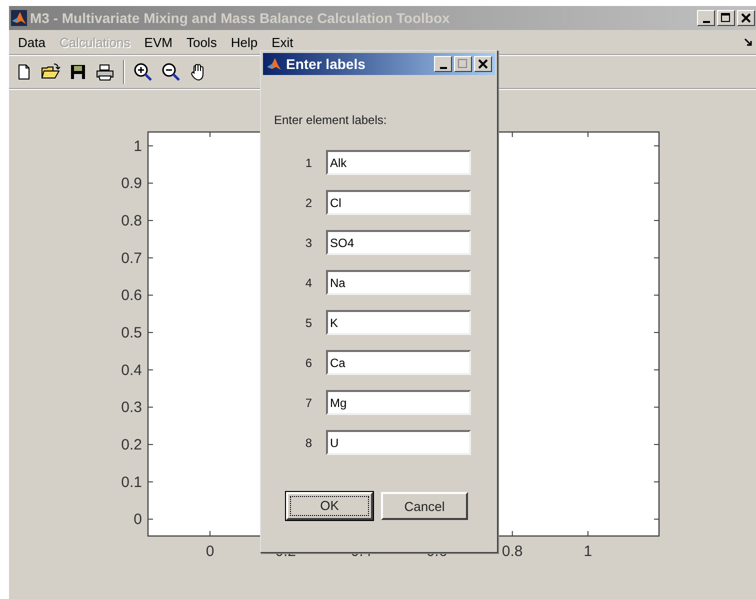  Describe the element at coordinates (158, 42) in the screenshot. I see `menu-item: EVM` at that location.